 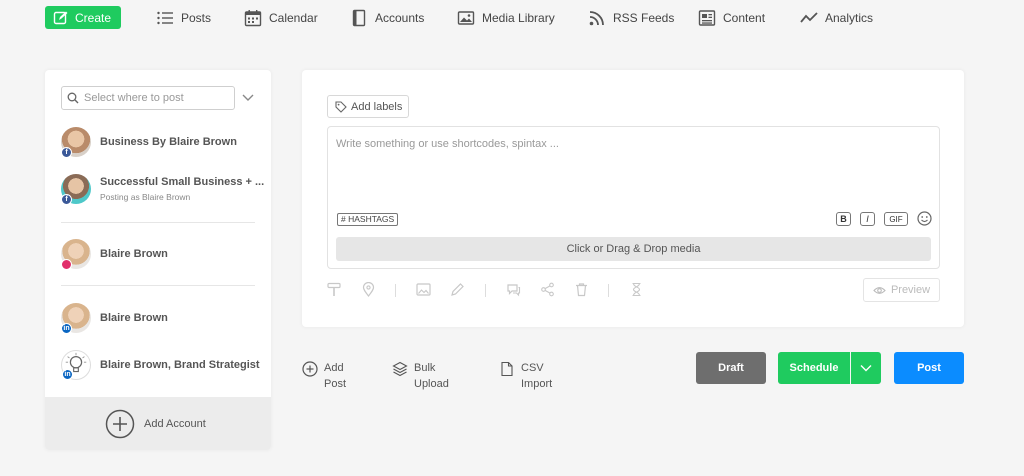 I want to click on nav-accounts: Accounts, so click(x=387, y=18).